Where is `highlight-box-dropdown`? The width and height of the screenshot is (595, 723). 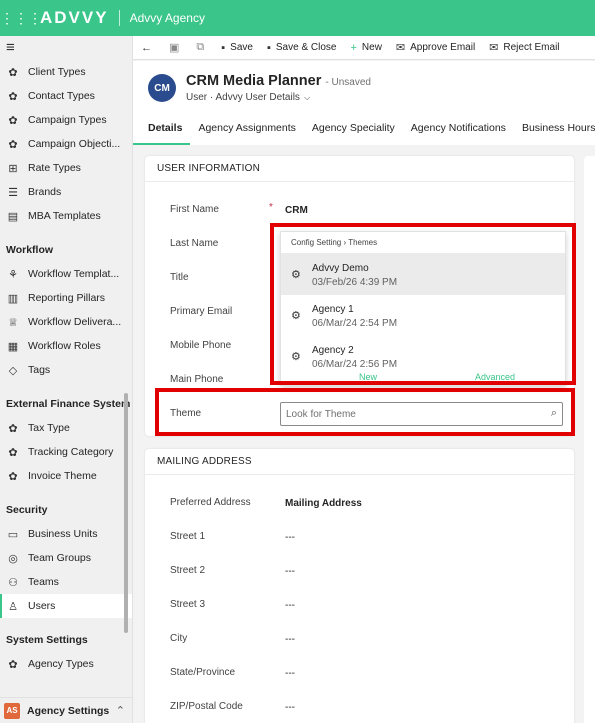
highlight-box-dropdown is located at coordinates (423, 304).